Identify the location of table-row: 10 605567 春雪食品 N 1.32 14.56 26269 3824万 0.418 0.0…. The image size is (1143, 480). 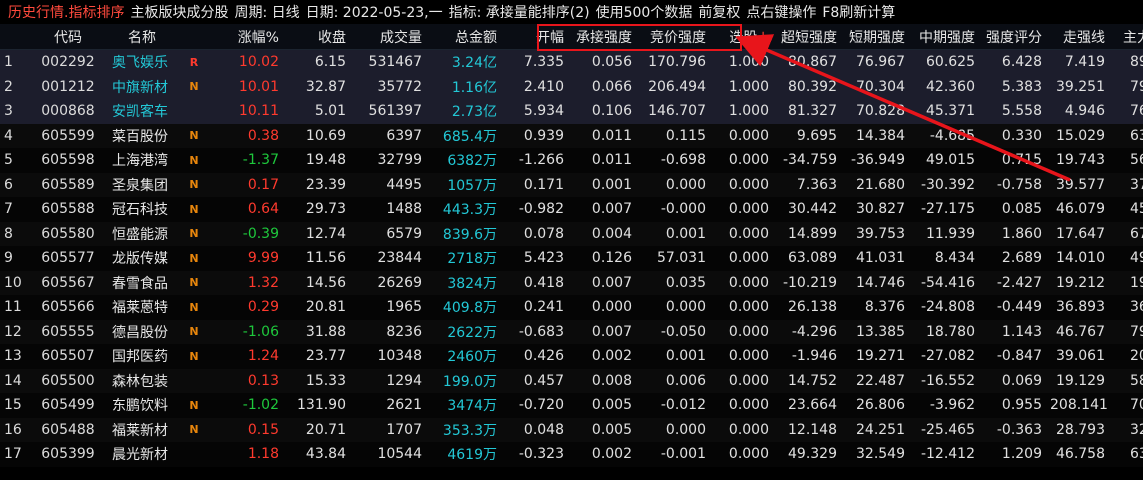
(571, 282).